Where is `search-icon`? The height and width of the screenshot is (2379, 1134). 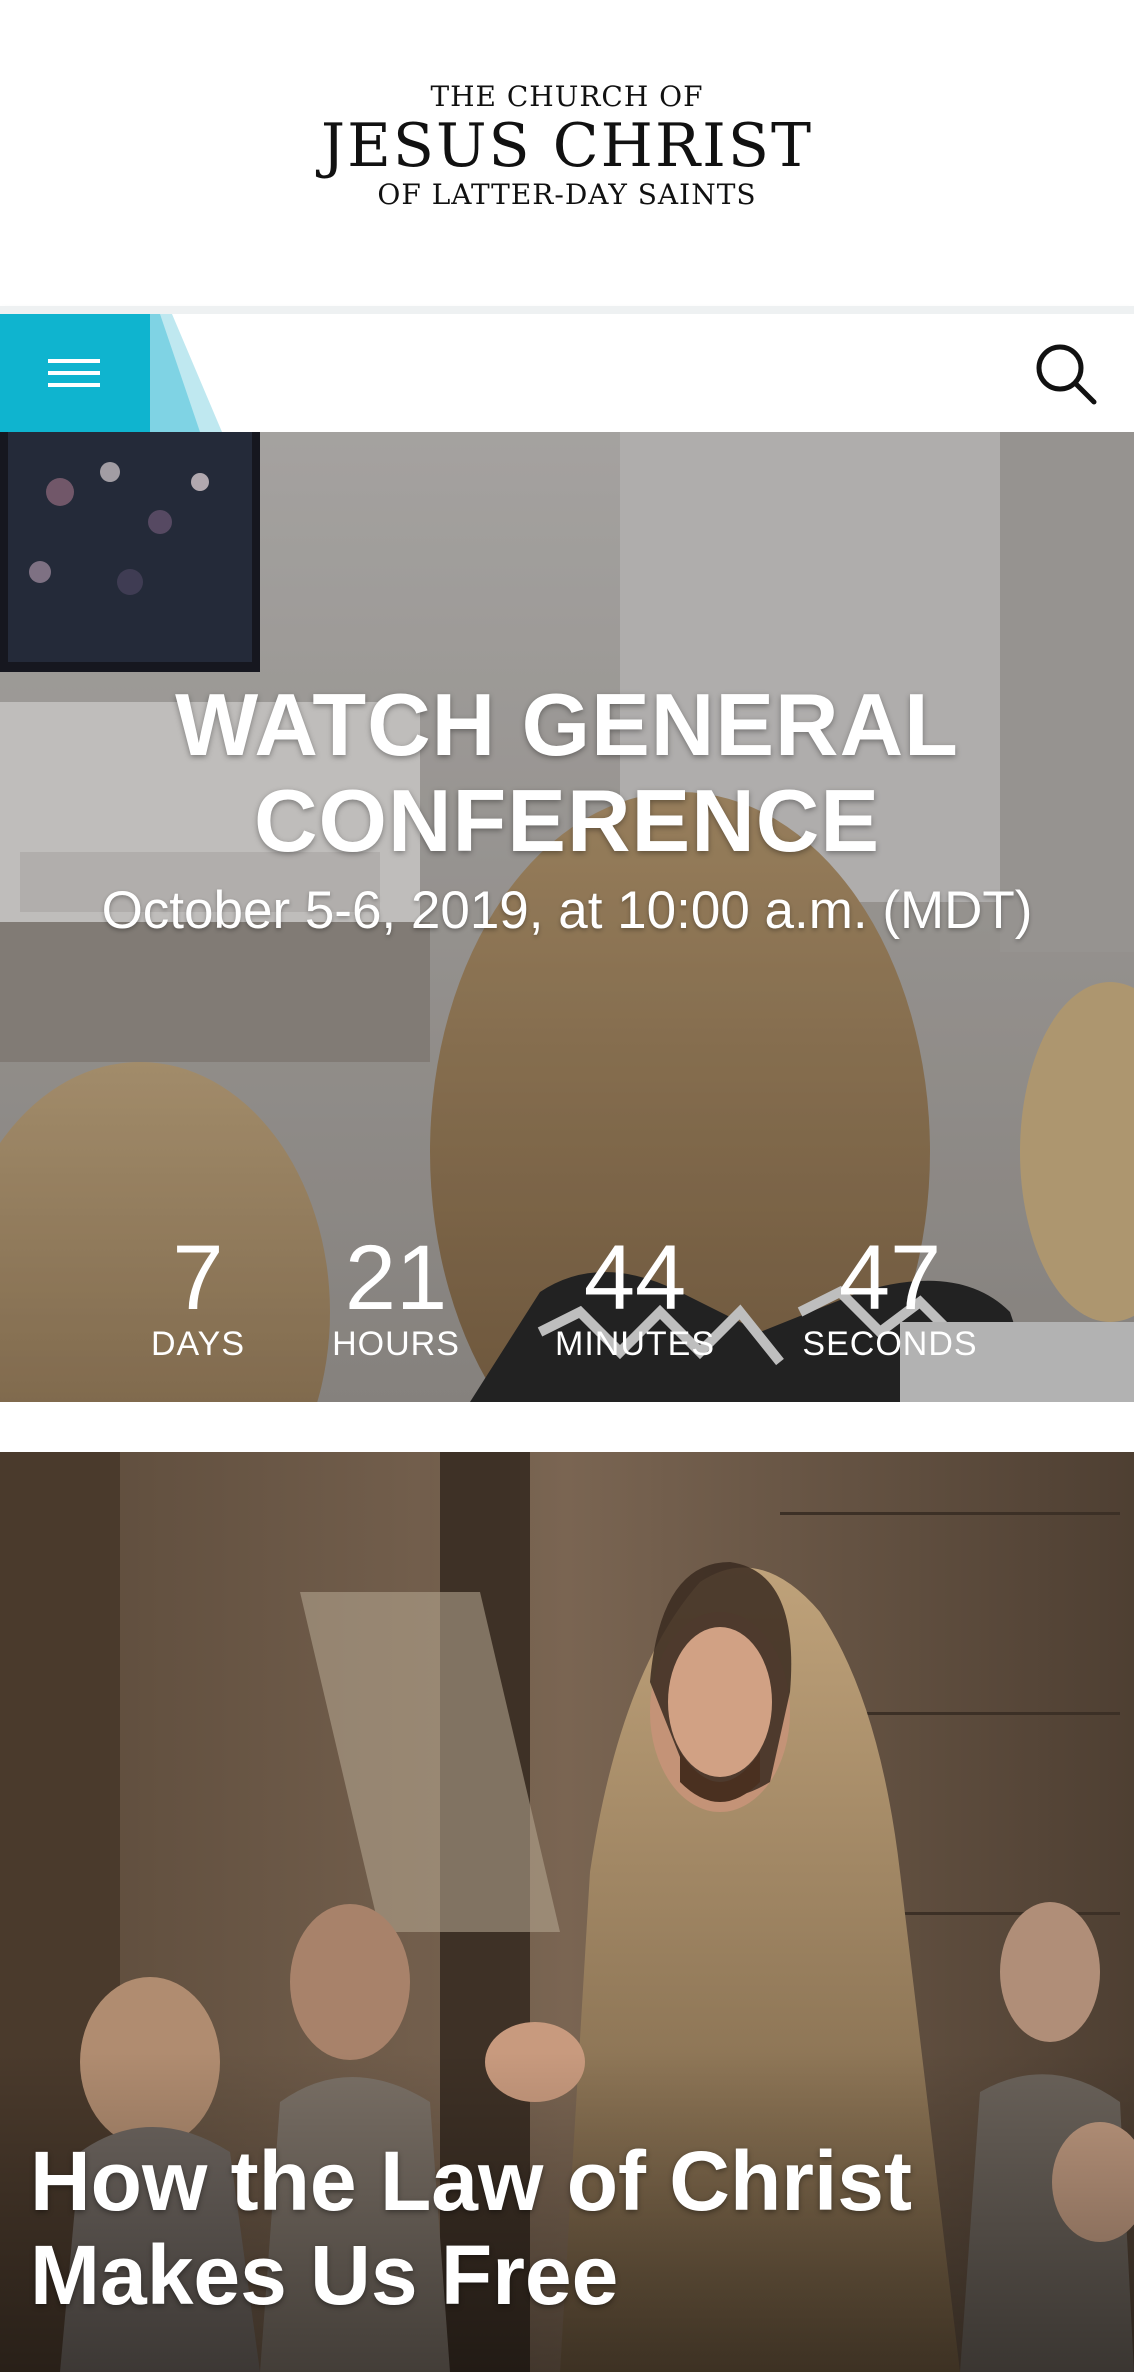
search-icon is located at coordinates (1066, 374).